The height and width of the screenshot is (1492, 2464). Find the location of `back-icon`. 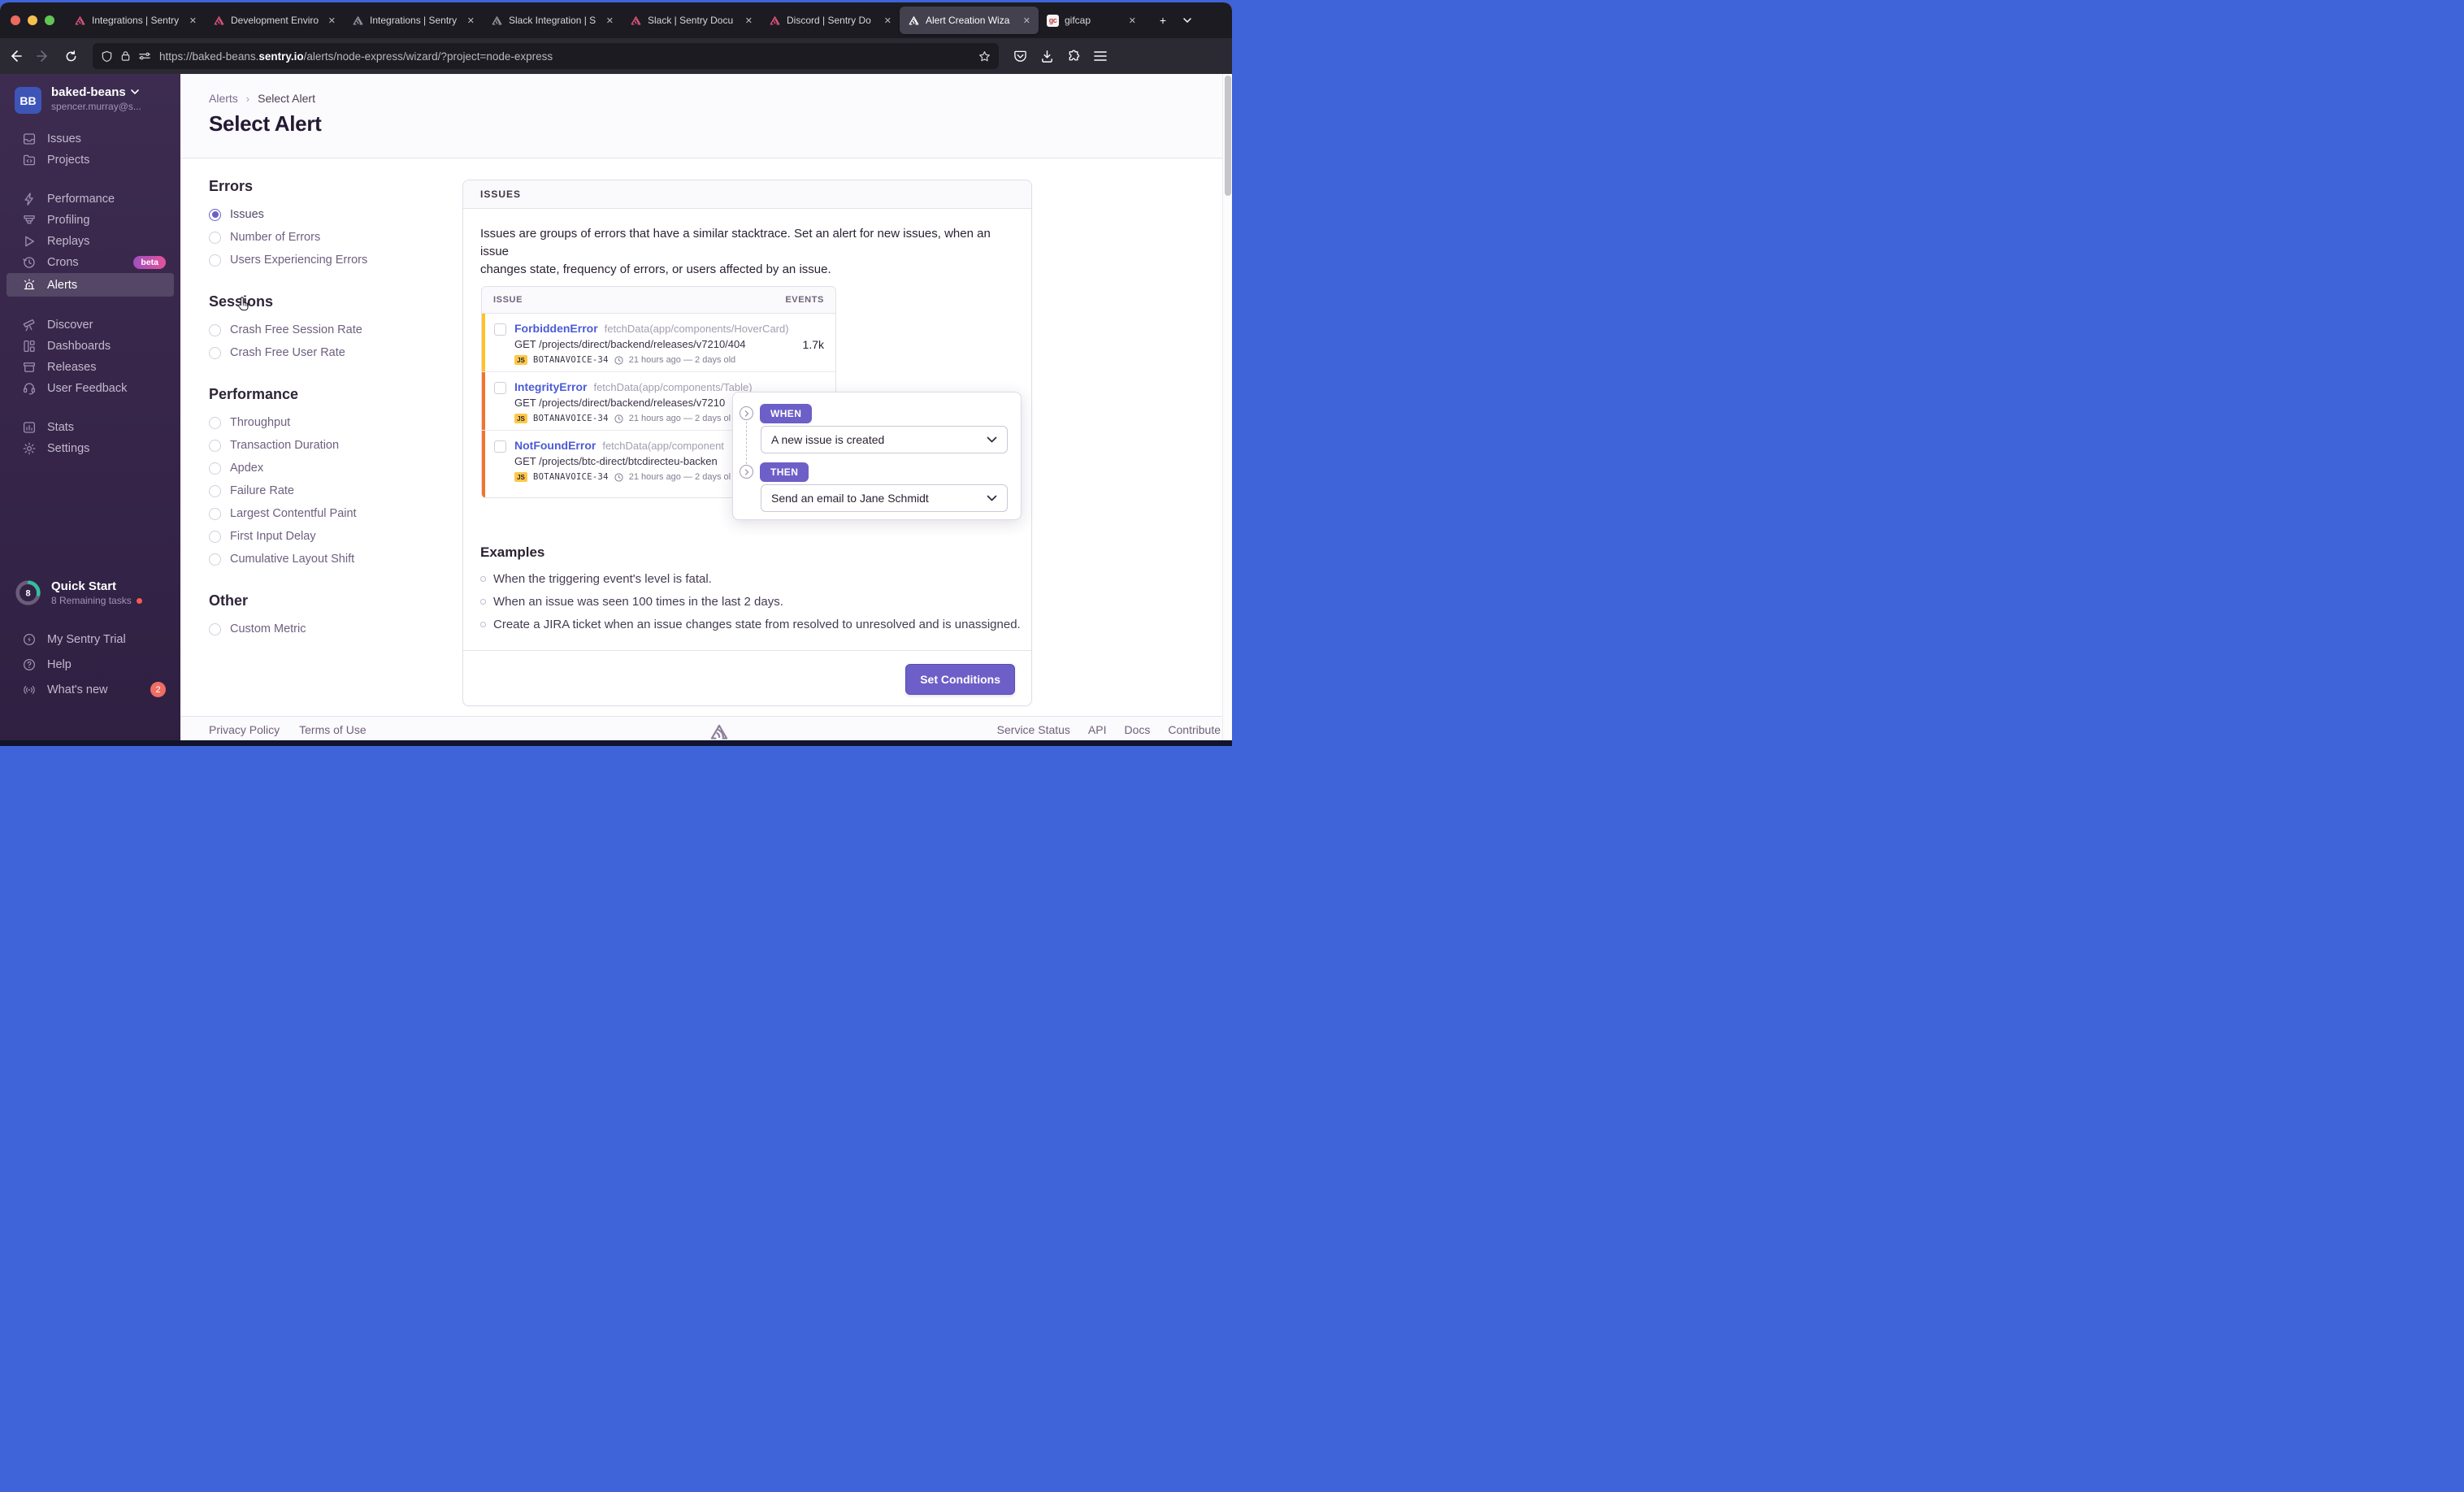

back-icon is located at coordinates (15, 56).